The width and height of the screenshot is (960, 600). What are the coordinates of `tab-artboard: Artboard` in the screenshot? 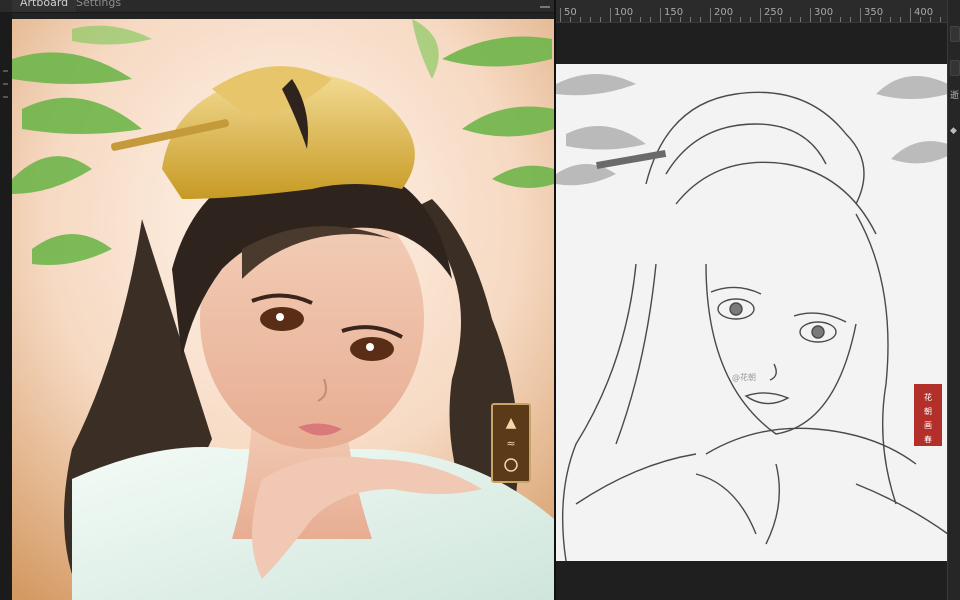 It's located at (44, 6).